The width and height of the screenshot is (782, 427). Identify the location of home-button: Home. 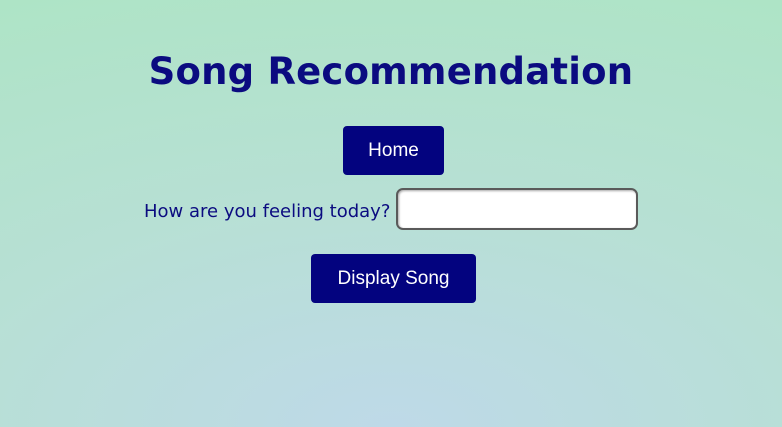
(393, 150).